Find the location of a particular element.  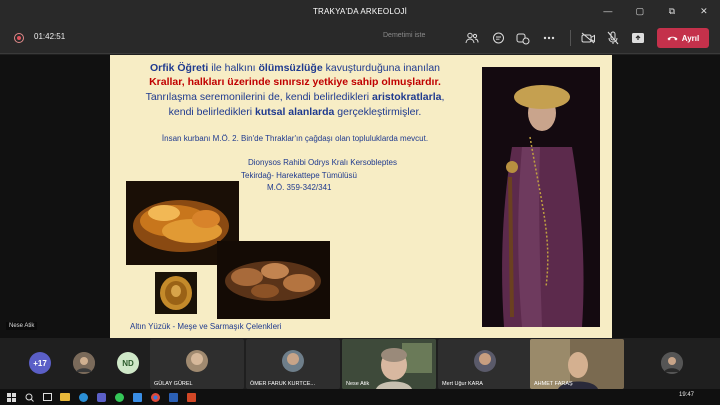

participant-name: Mert Uğur KARA is located at coordinates (462, 384).